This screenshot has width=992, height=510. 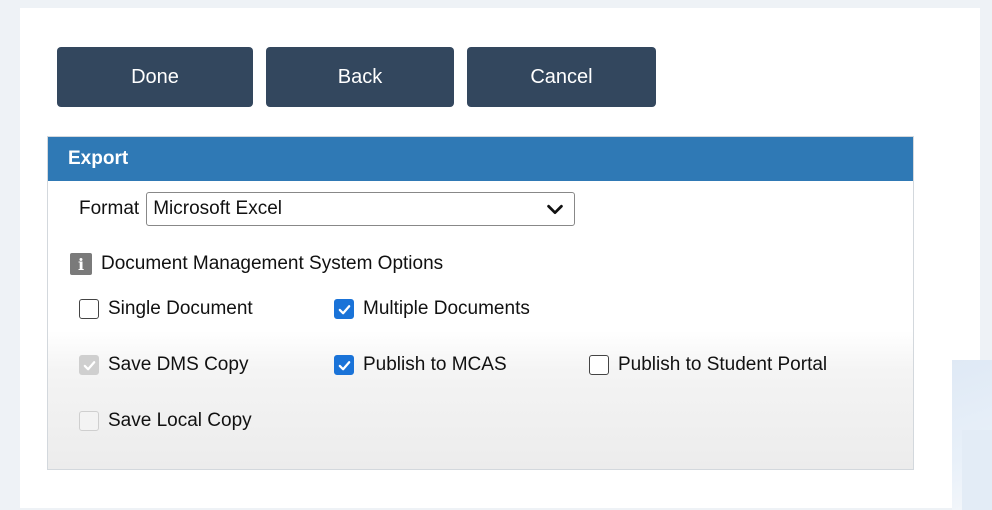 I want to click on save-dms-copy-option: Save DMS Copy, so click(x=163, y=365).